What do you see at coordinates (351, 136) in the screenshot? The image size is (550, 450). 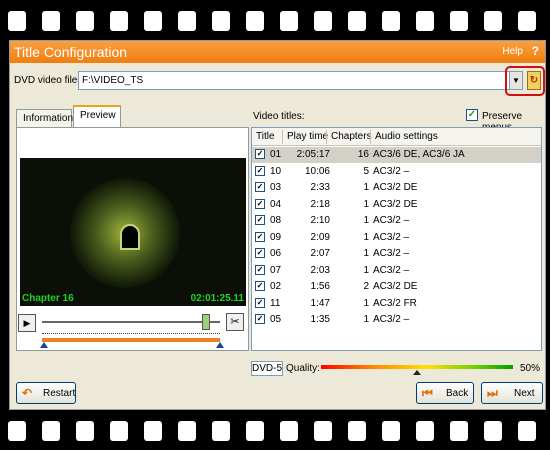 I see `col-chapters-header: Chapters` at bounding box center [351, 136].